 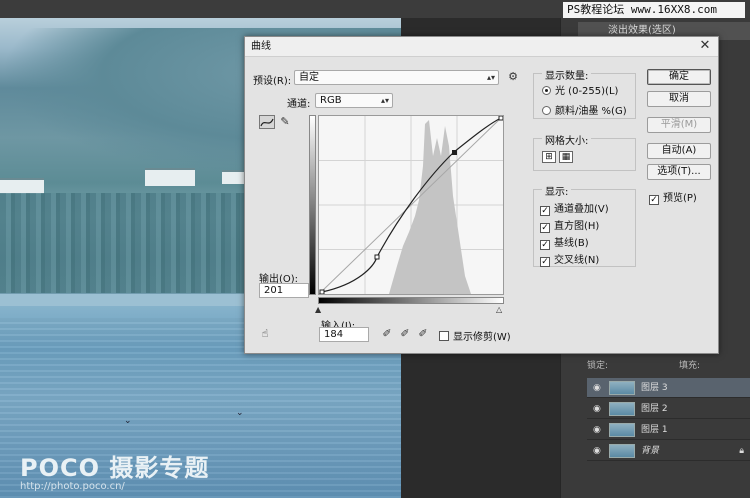 I want to click on poco-watermark: POCO 摄影专题 http://photo.poco.cn/, so click(x=114, y=470).